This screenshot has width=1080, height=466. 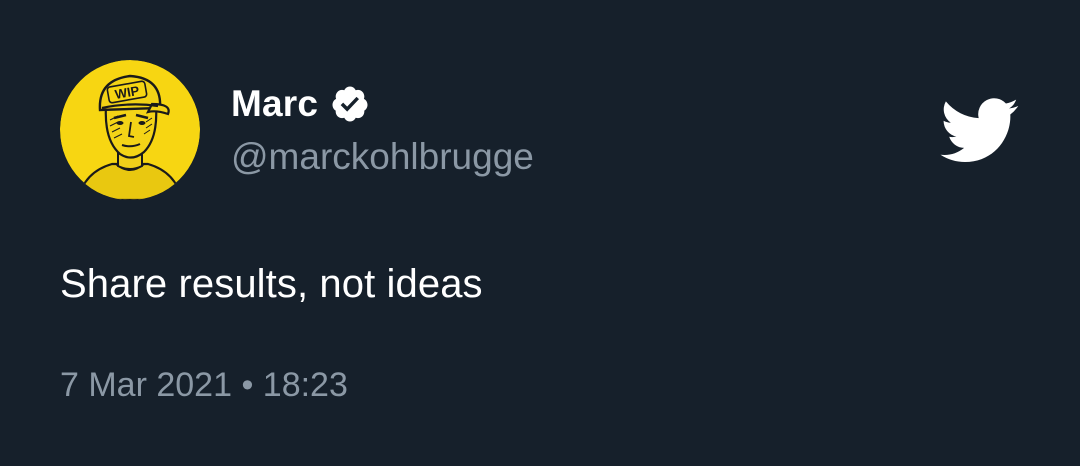 I want to click on tweet-timestamp: 7 Mar 2021 • 18:23, so click(x=204, y=385).